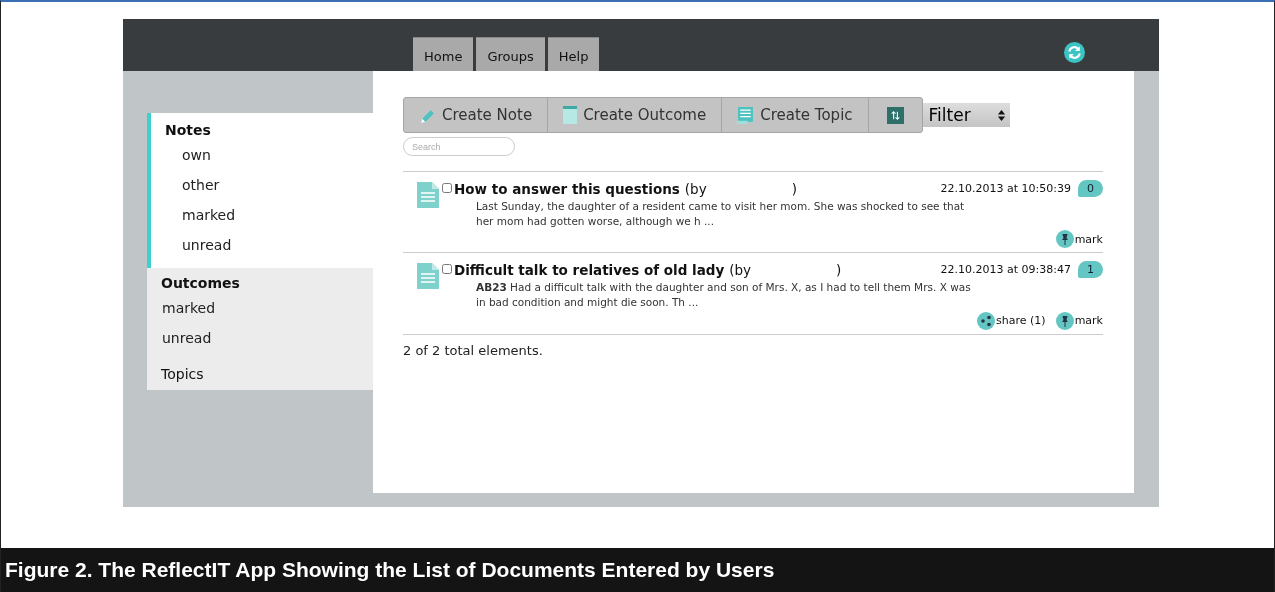 The height and width of the screenshot is (592, 1275). Describe the element at coordinates (476, 115) in the screenshot. I see `create-button: Create Note` at that location.